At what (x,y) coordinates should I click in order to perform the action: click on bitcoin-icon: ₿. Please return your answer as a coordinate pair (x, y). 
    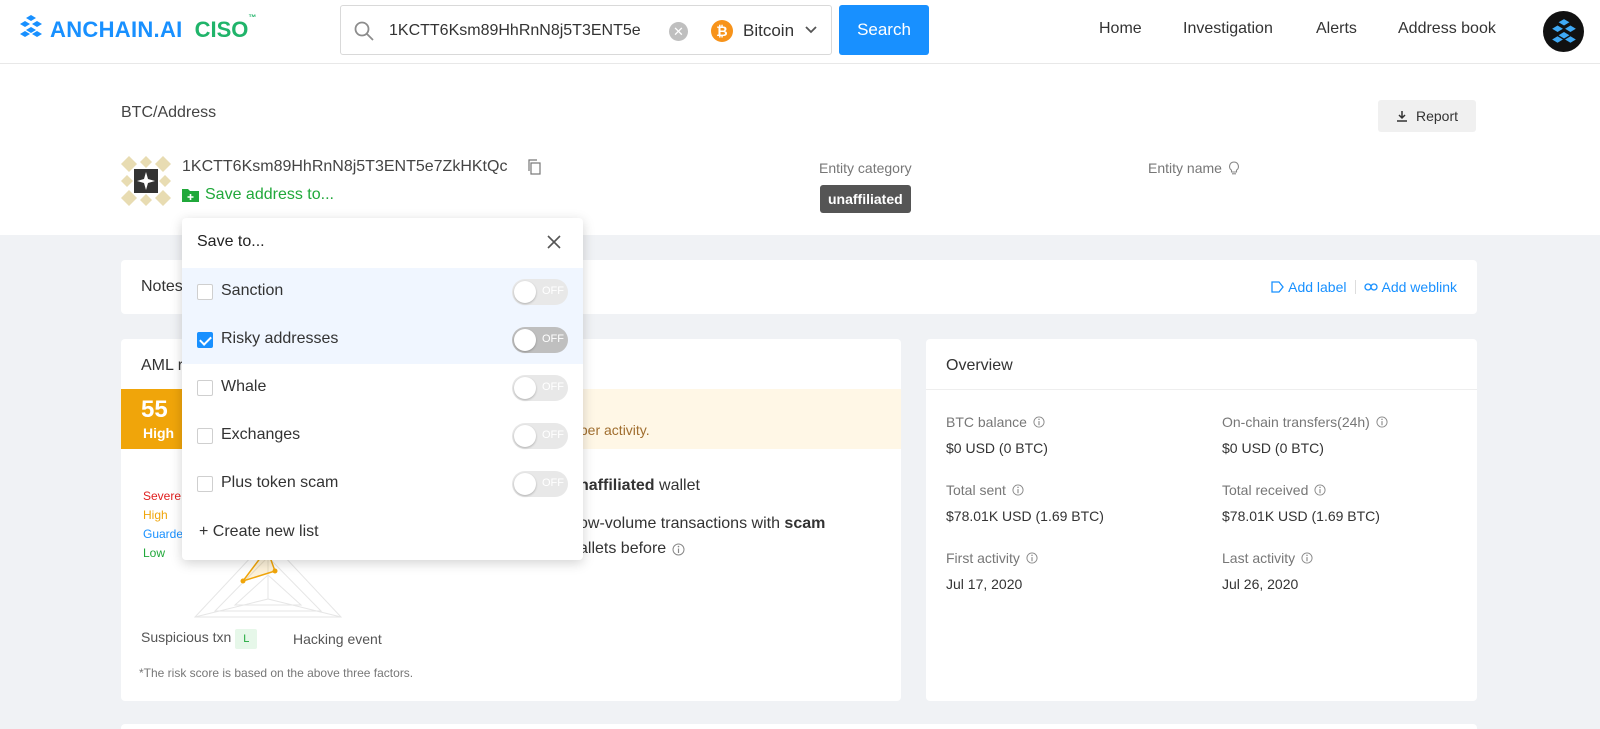
    Looking at the image, I should click on (722, 31).